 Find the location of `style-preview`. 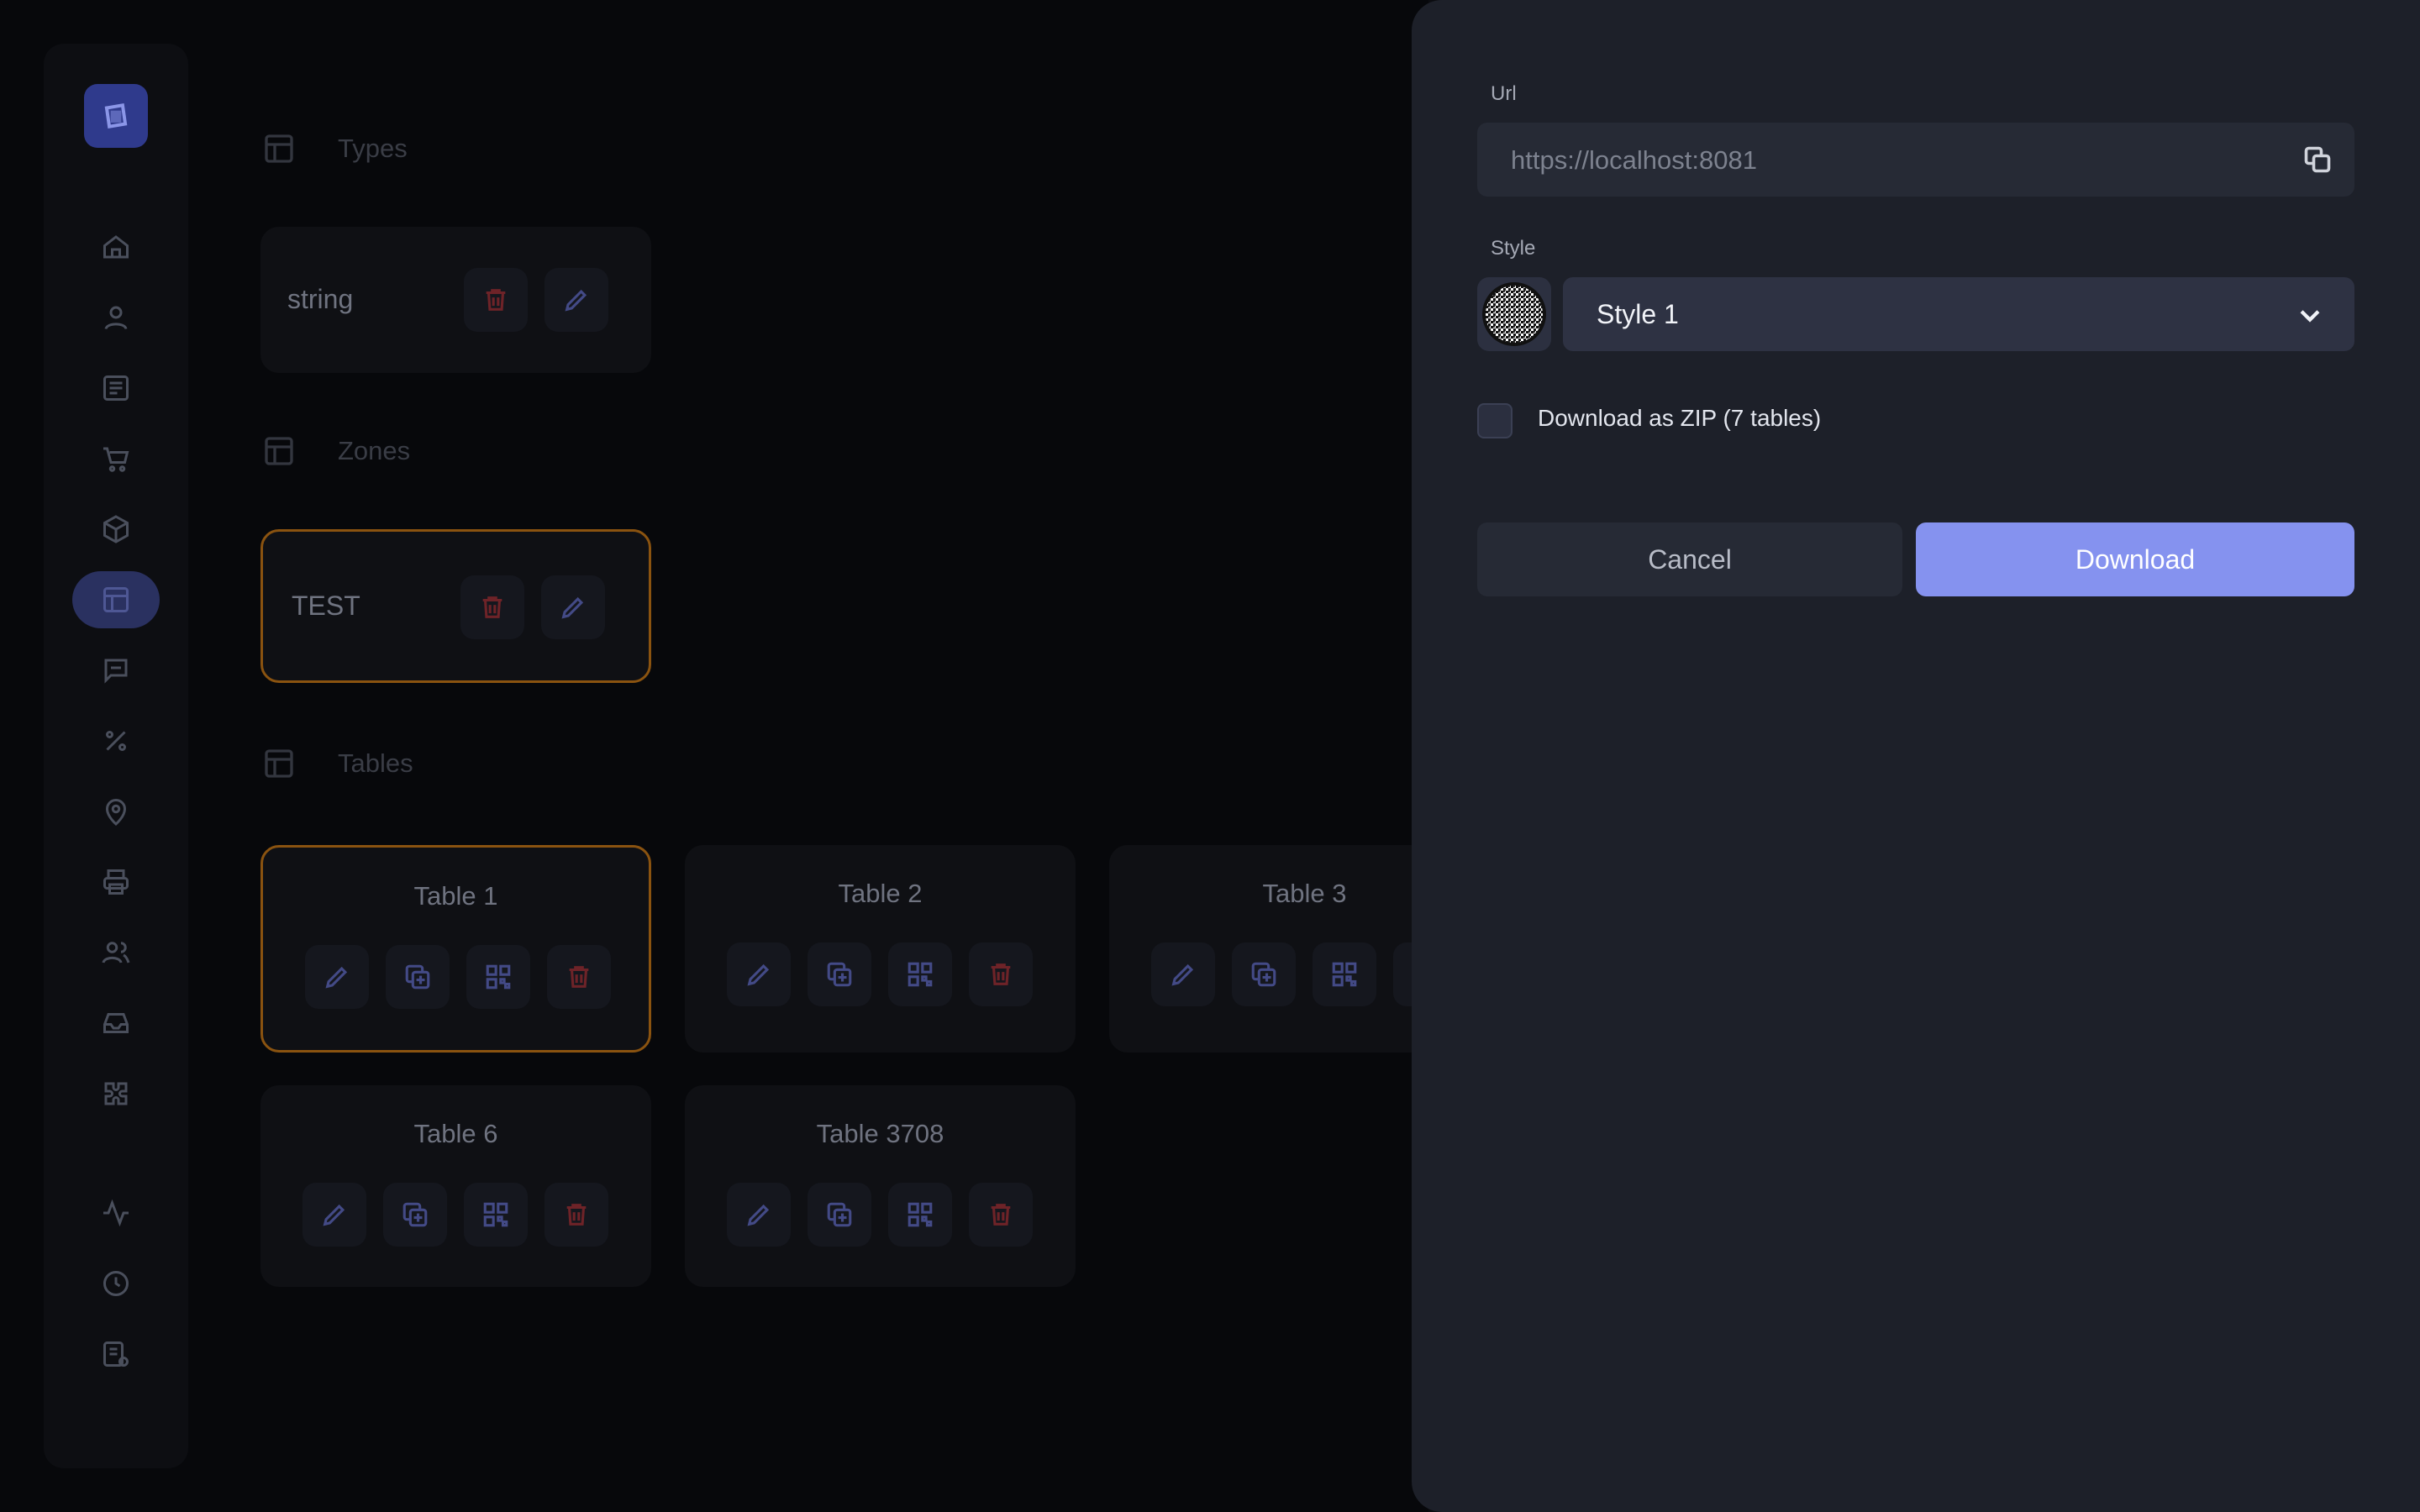

style-preview is located at coordinates (1514, 314).